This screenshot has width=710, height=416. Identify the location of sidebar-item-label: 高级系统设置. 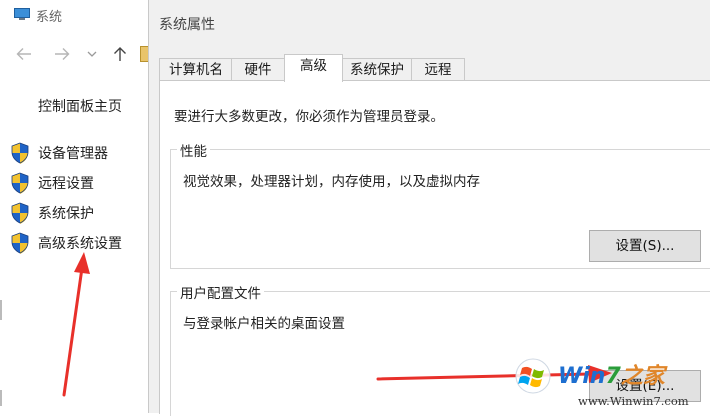
(80, 244).